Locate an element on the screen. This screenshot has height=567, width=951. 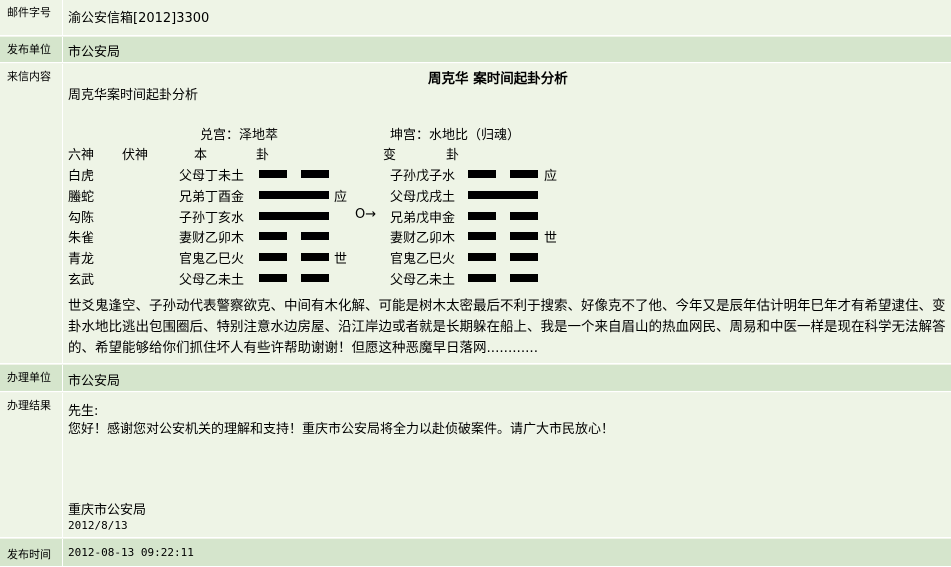
line-5-bian-text: 父母乙未土 is located at coordinates (423, 280).